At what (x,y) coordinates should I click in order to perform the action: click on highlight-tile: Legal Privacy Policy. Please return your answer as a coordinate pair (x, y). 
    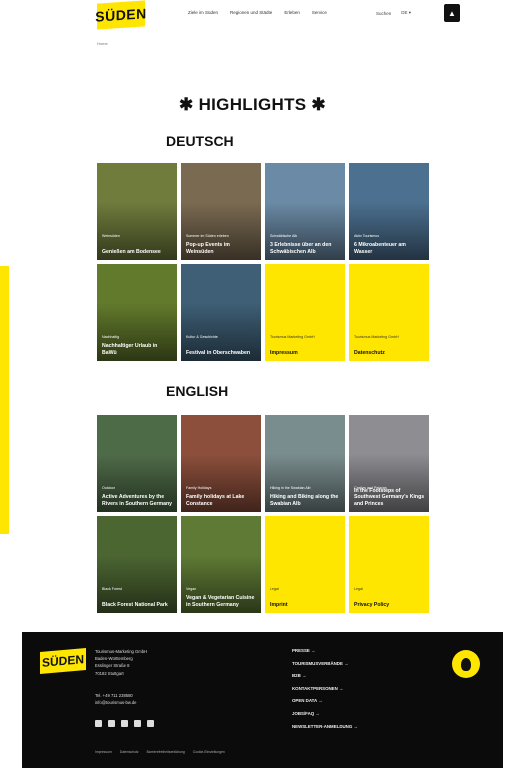
    Looking at the image, I should click on (389, 564).